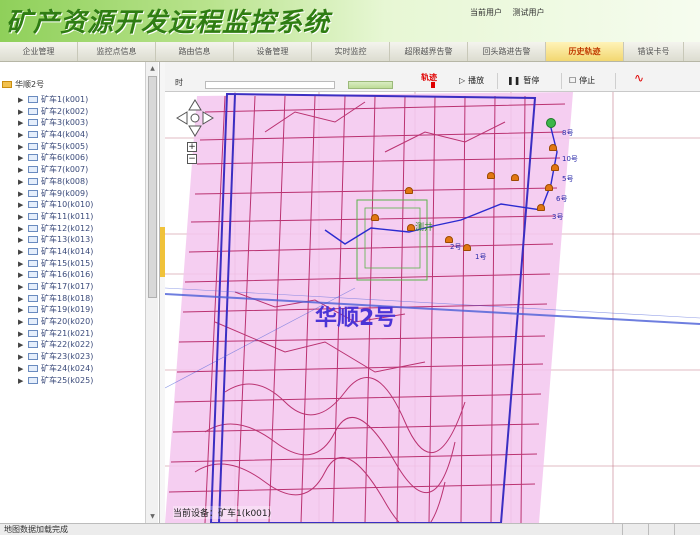 This screenshot has width=700, height=535. What do you see at coordinates (55, 345) in the screenshot?
I see `tree-item-vehicle: ▶ 矿车22(k022)` at bounding box center [55, 345].